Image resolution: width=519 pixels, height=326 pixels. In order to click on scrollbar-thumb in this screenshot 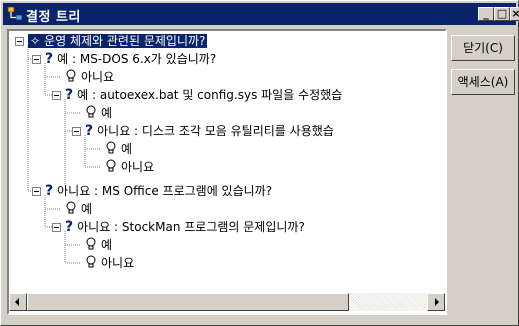, I will do `click(188, 302)`.